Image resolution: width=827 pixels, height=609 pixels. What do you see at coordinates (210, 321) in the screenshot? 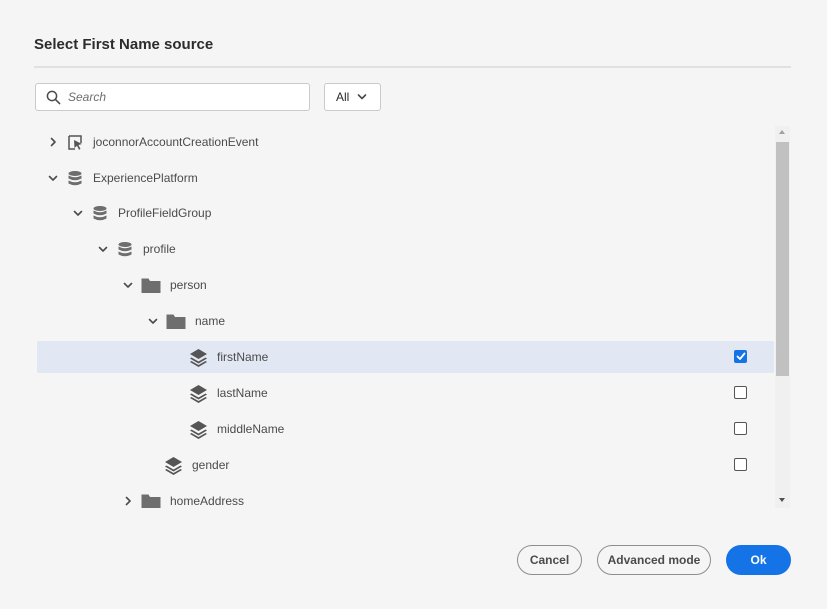
I see `tree-node-label: name` at bounding box center [210, 321].